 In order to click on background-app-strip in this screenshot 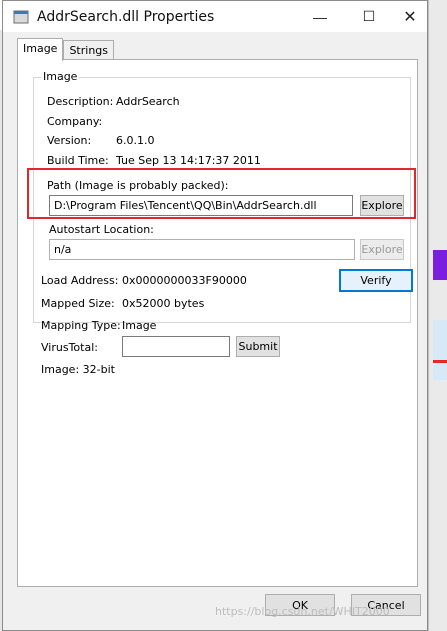, I will do `click(437, 315)`.